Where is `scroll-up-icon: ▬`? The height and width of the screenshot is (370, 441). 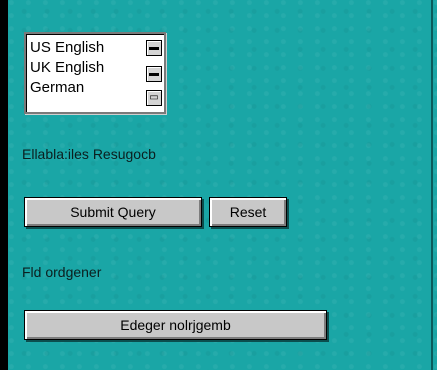 scroll-up-icon: ▬ is located at coordinates (154, 48).